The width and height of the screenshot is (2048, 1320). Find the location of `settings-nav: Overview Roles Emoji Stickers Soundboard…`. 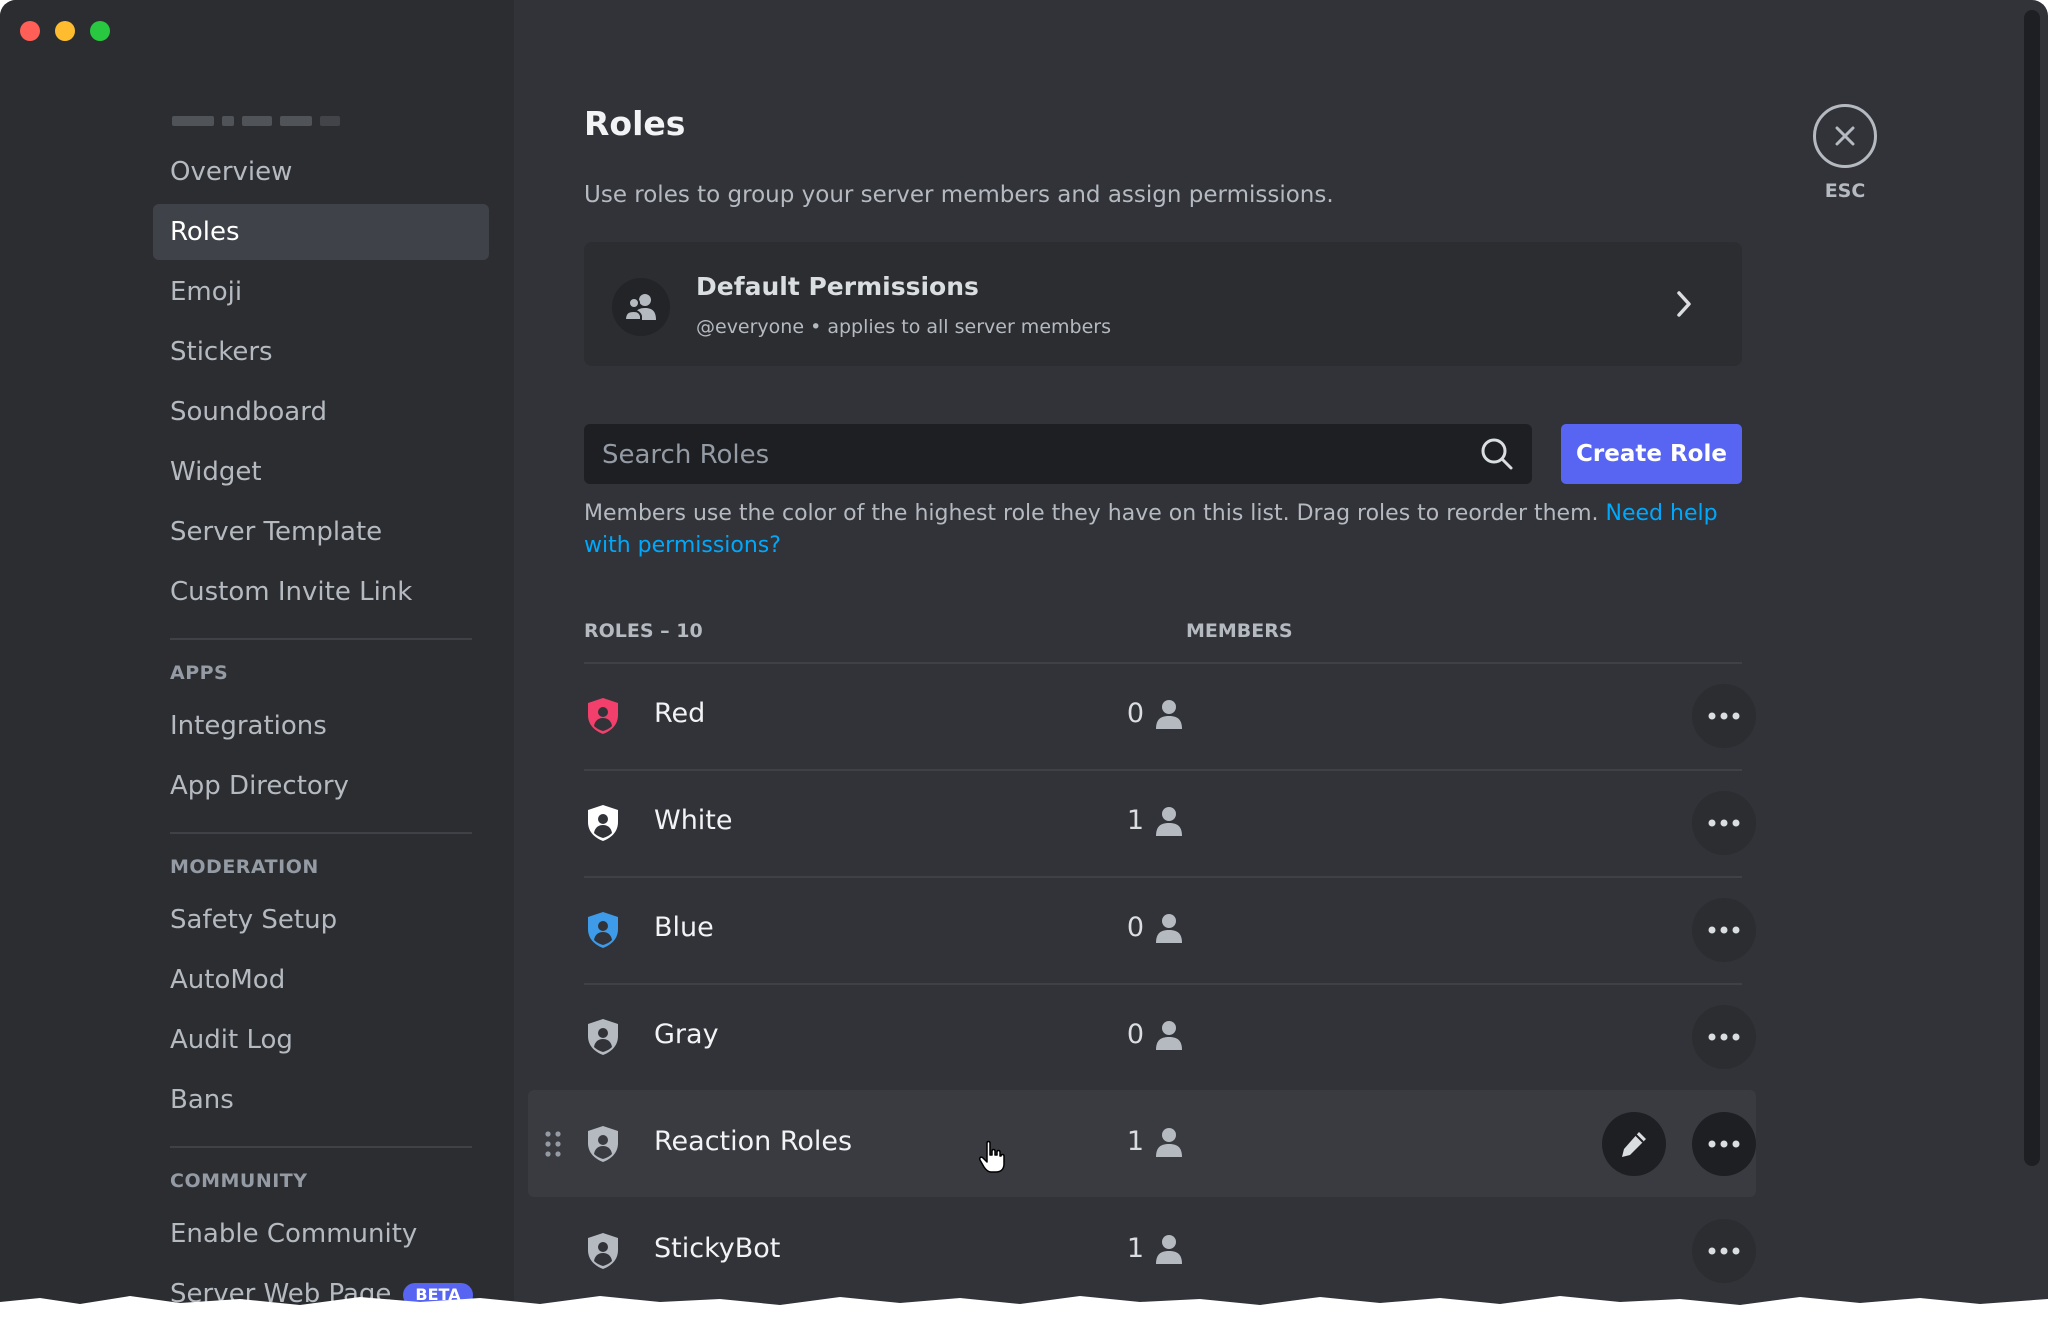

settings-nav: Overview Roles Emoji Stickers Soundboard… is located at coordinates (321, 732).